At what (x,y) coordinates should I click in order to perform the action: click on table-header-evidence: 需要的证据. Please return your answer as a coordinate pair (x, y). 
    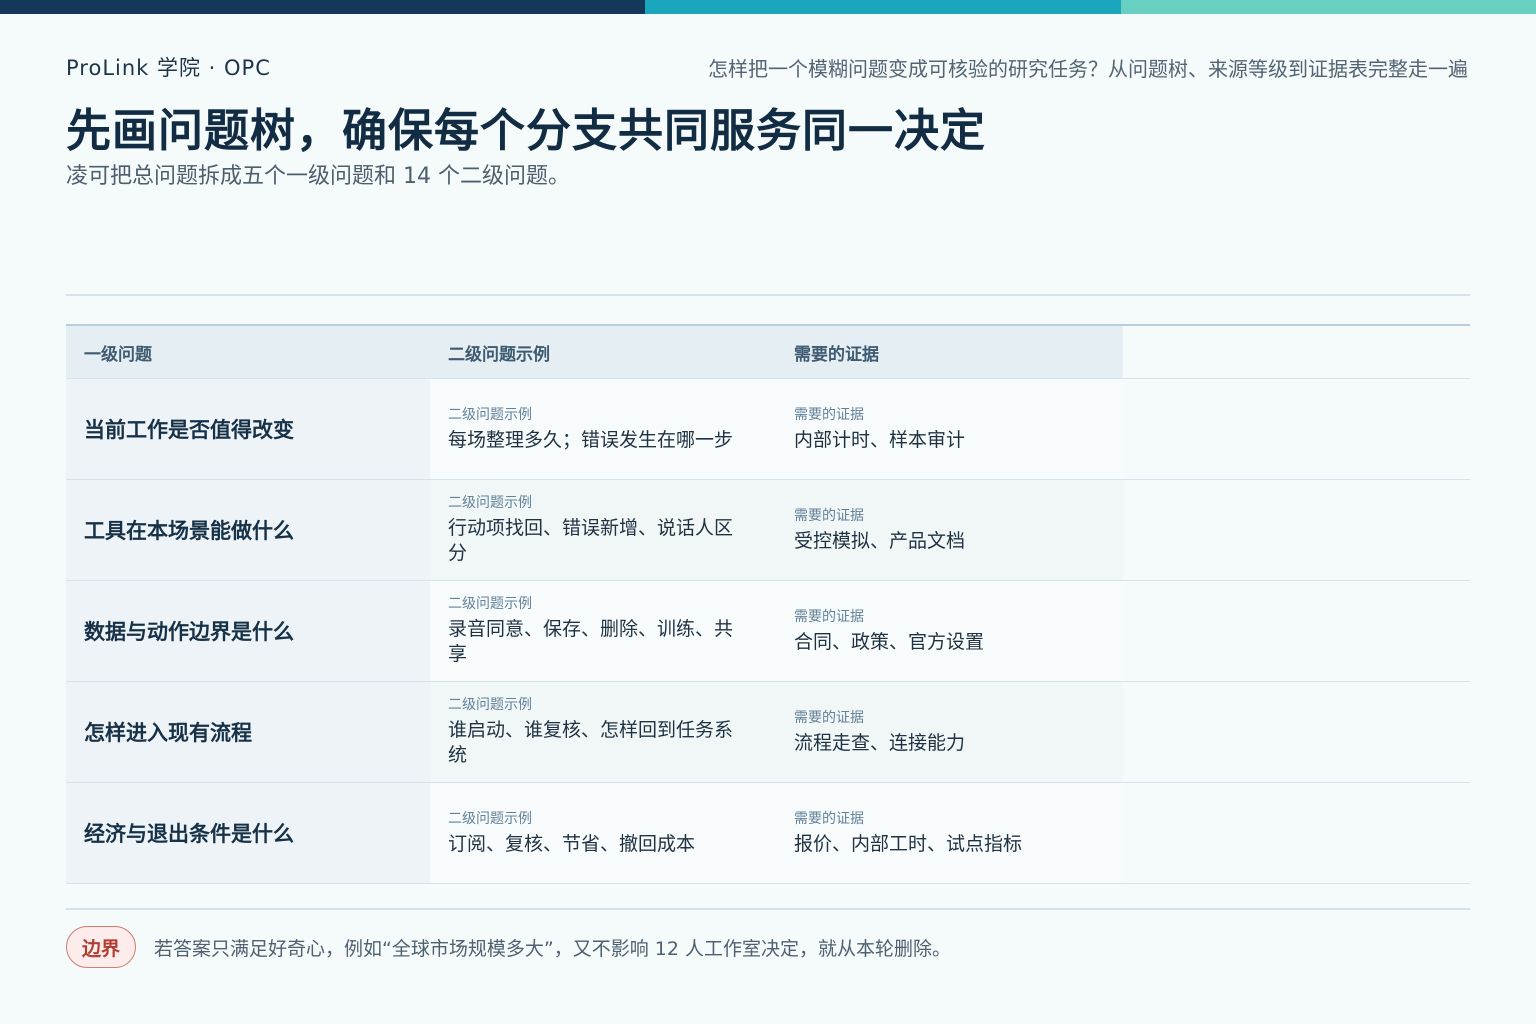
    Looking at the image, I should click on (949, 352).